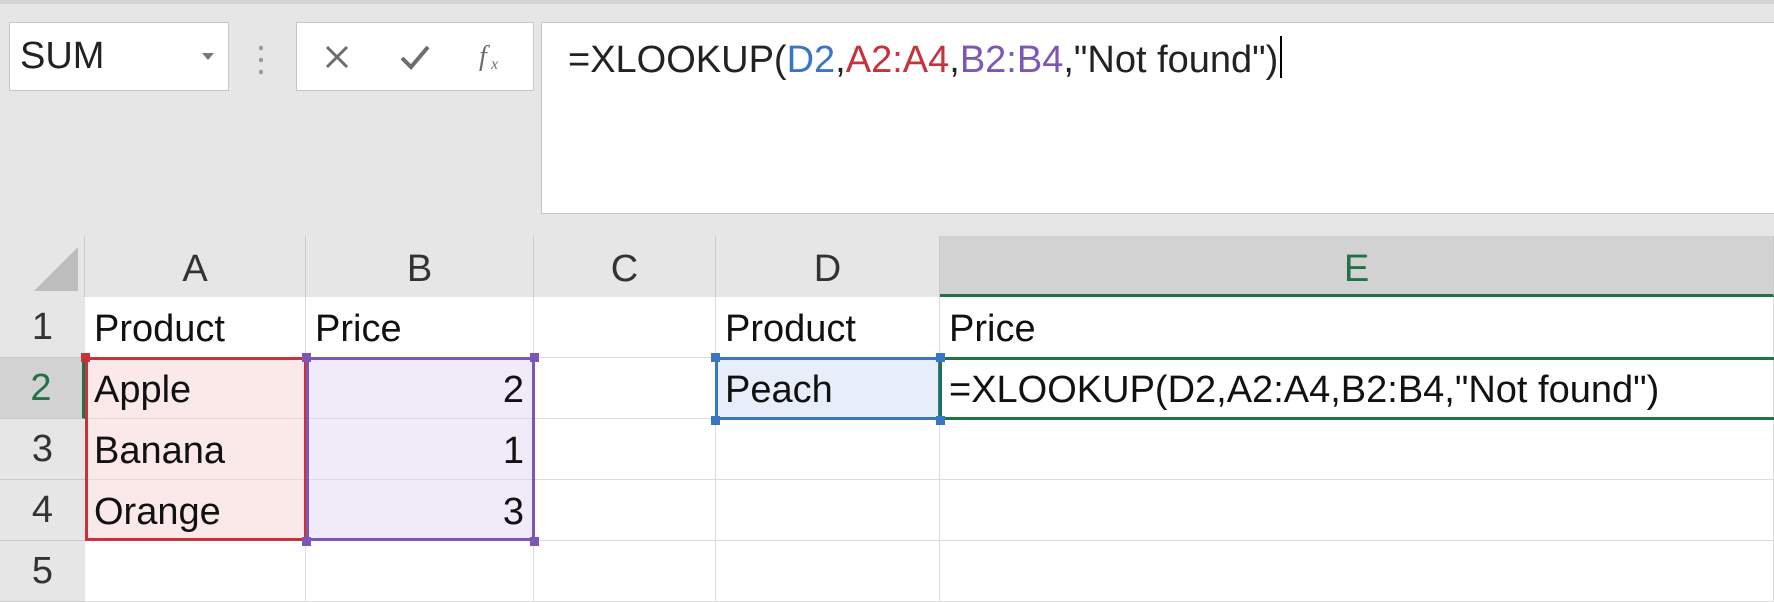 The height and width of the screenshot is (602, 1774). What do you see at coordinates (42, 388) in the screenshot?
I see `row-header-2: 2` at bounding box center [42, 388].